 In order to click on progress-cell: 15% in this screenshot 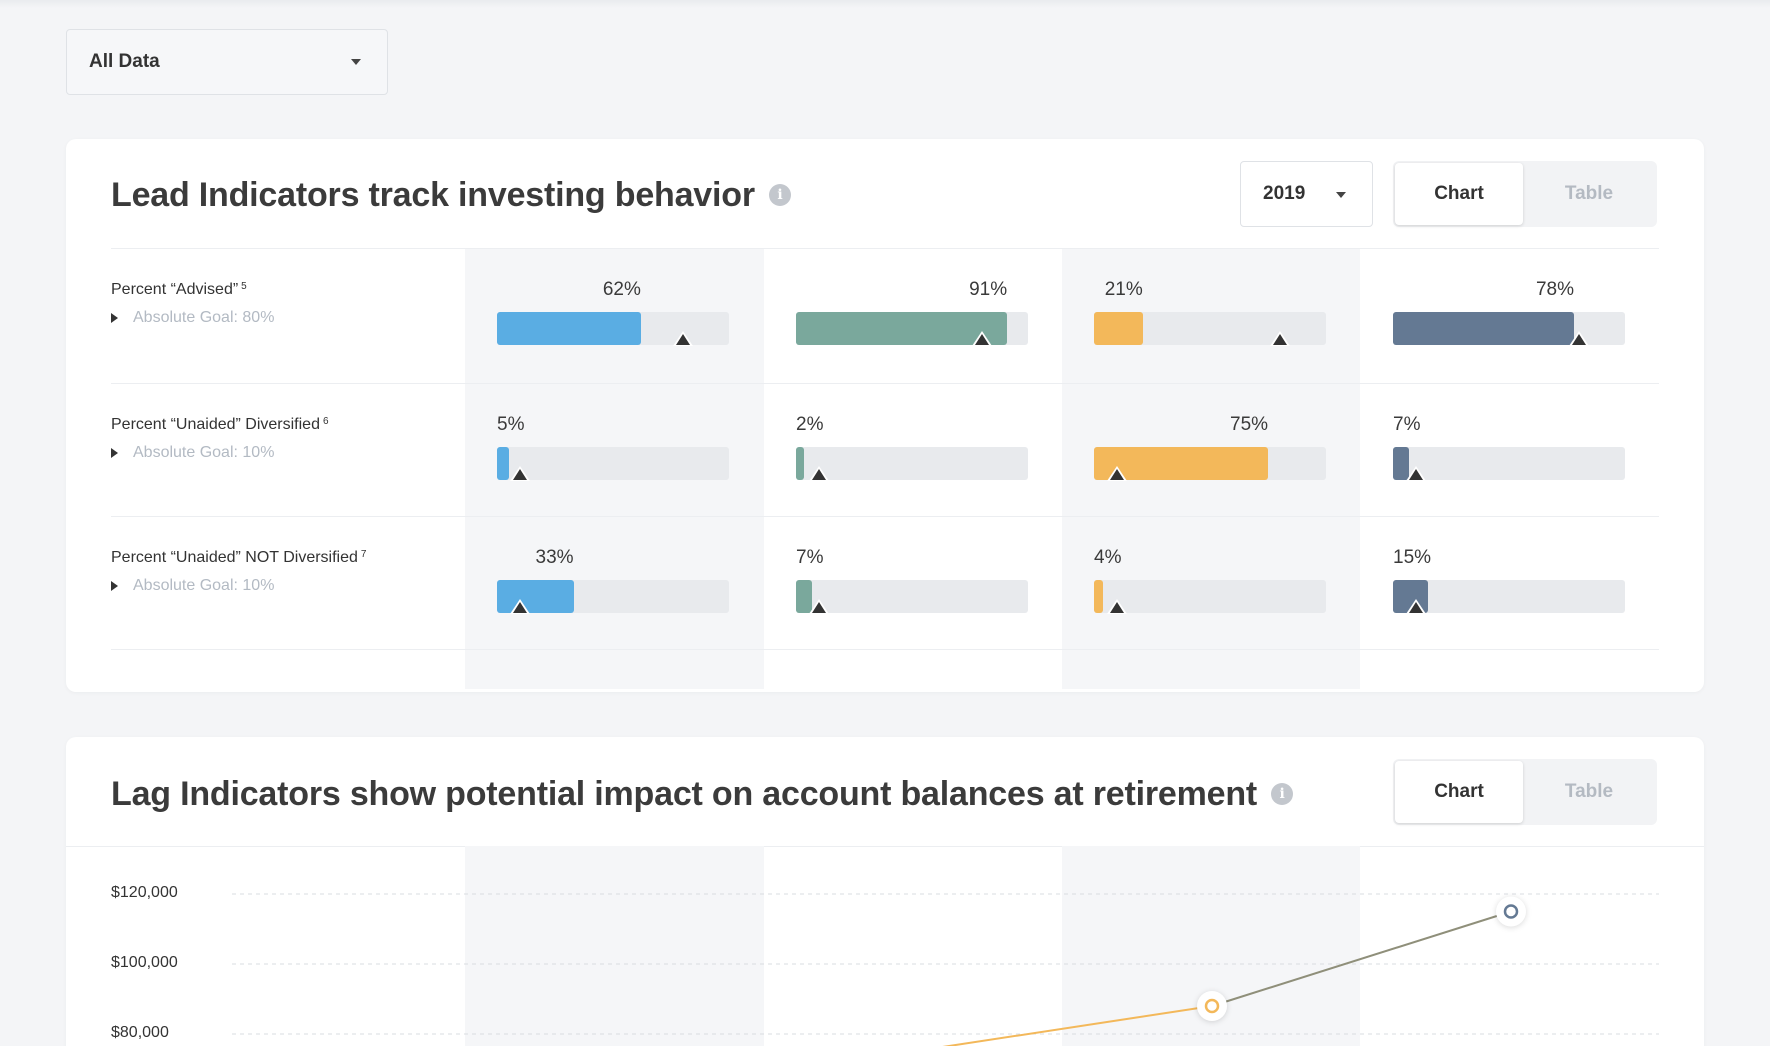, I will do `click(1509, 582)`.